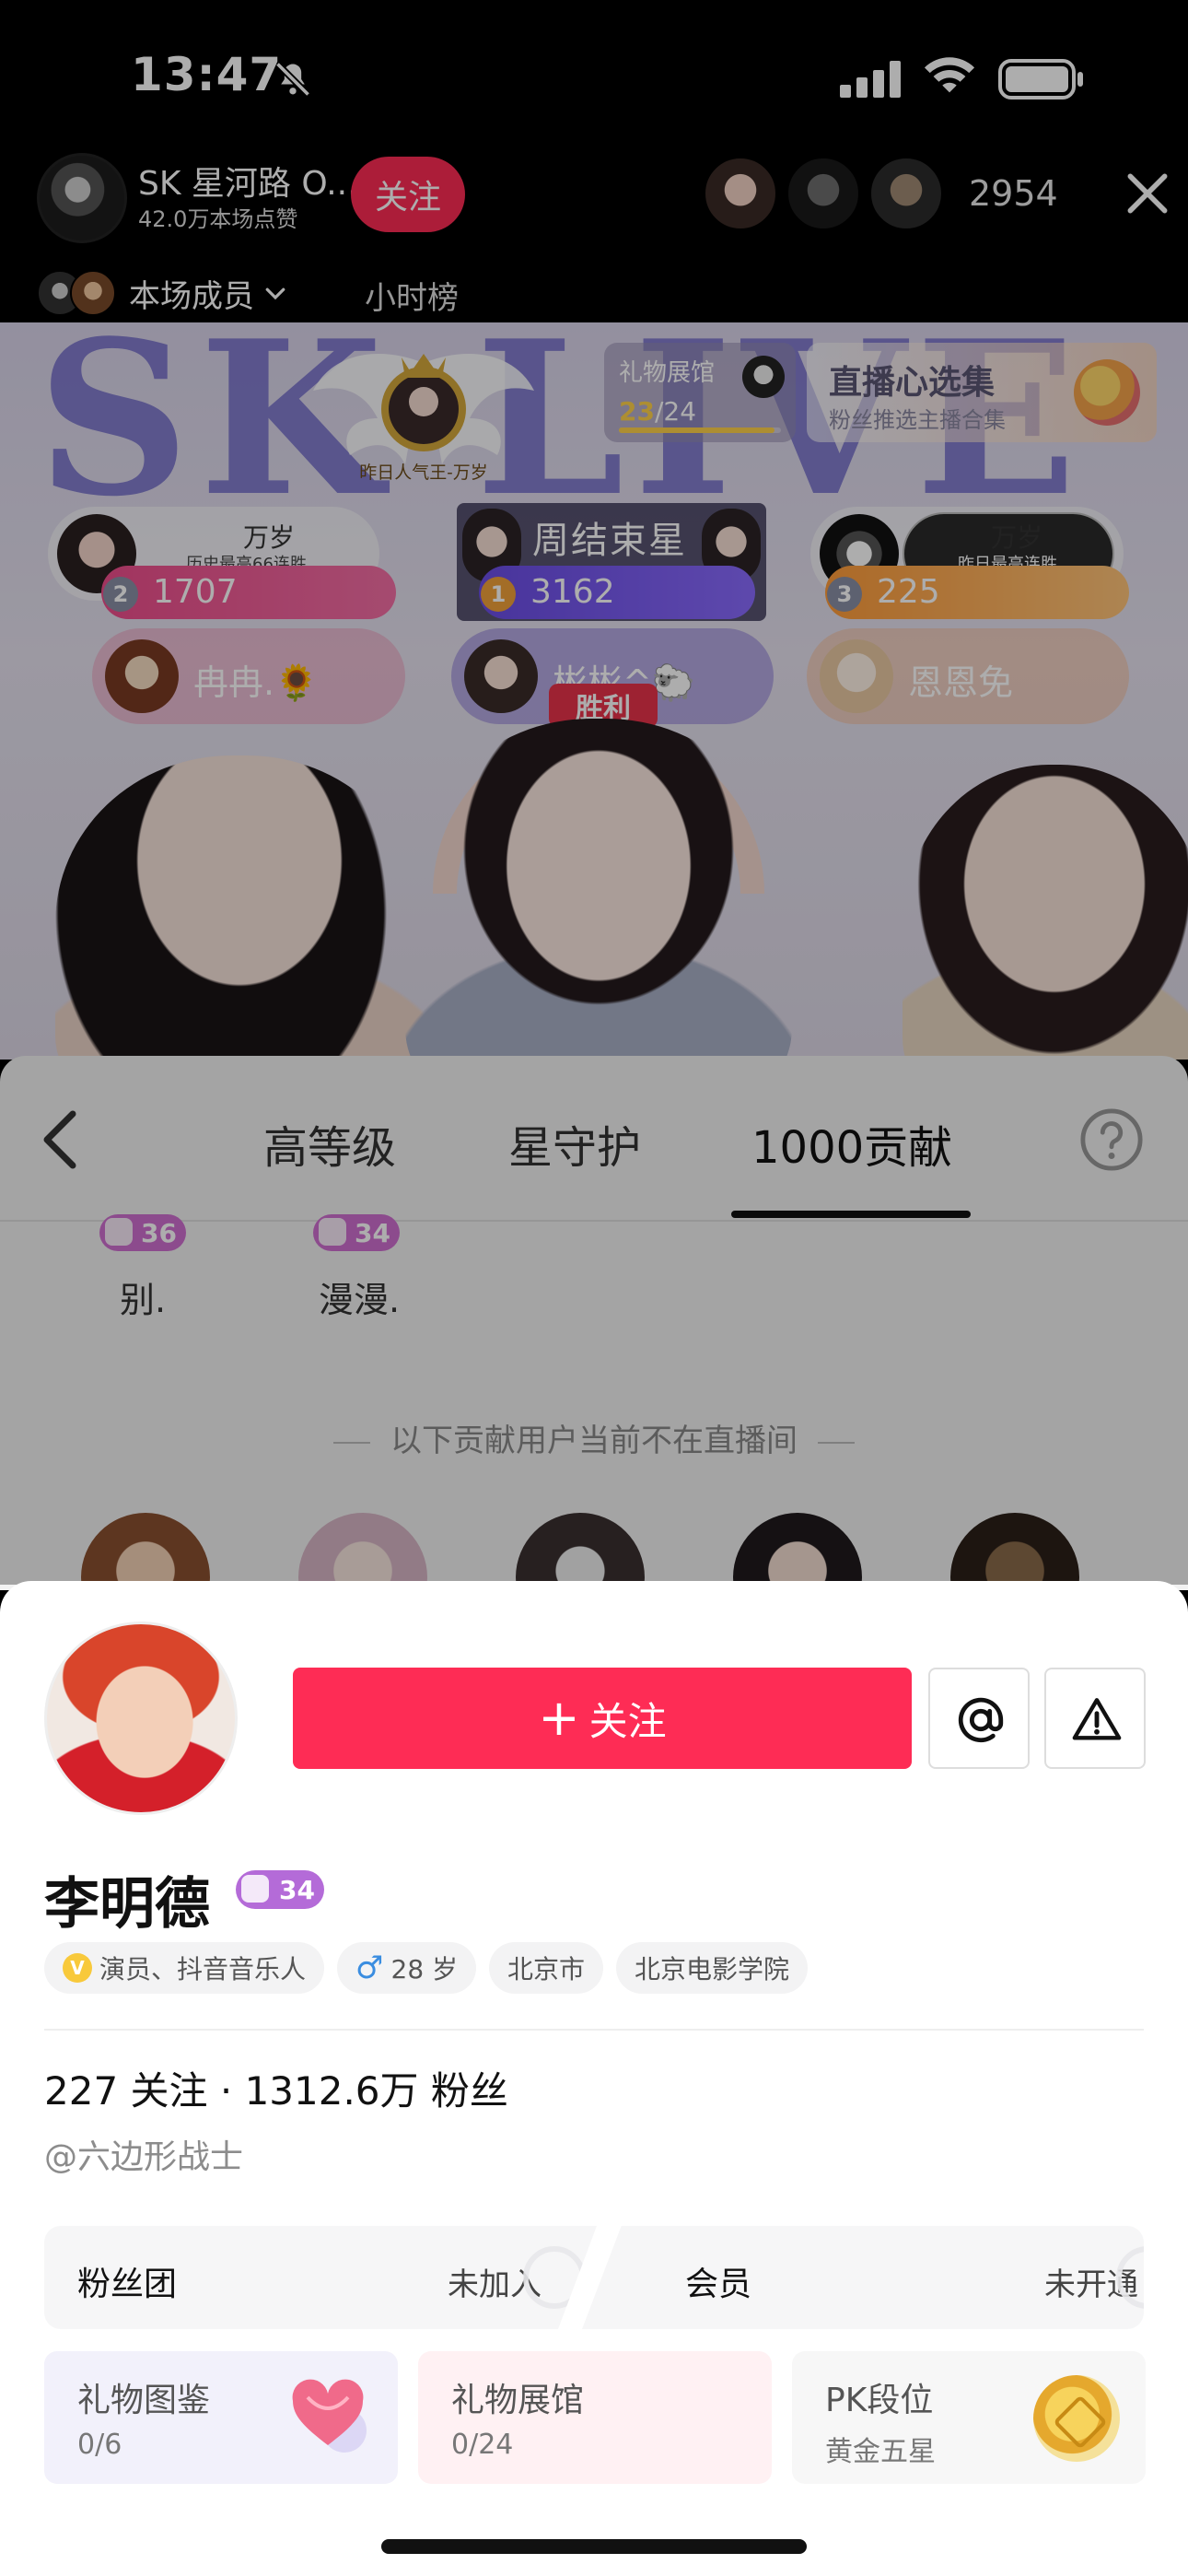  What do you see at coordinates (863, 2277) in the screenshot?
I see `membership-card: 会员 未开通` at bounding box center [863, 2277].